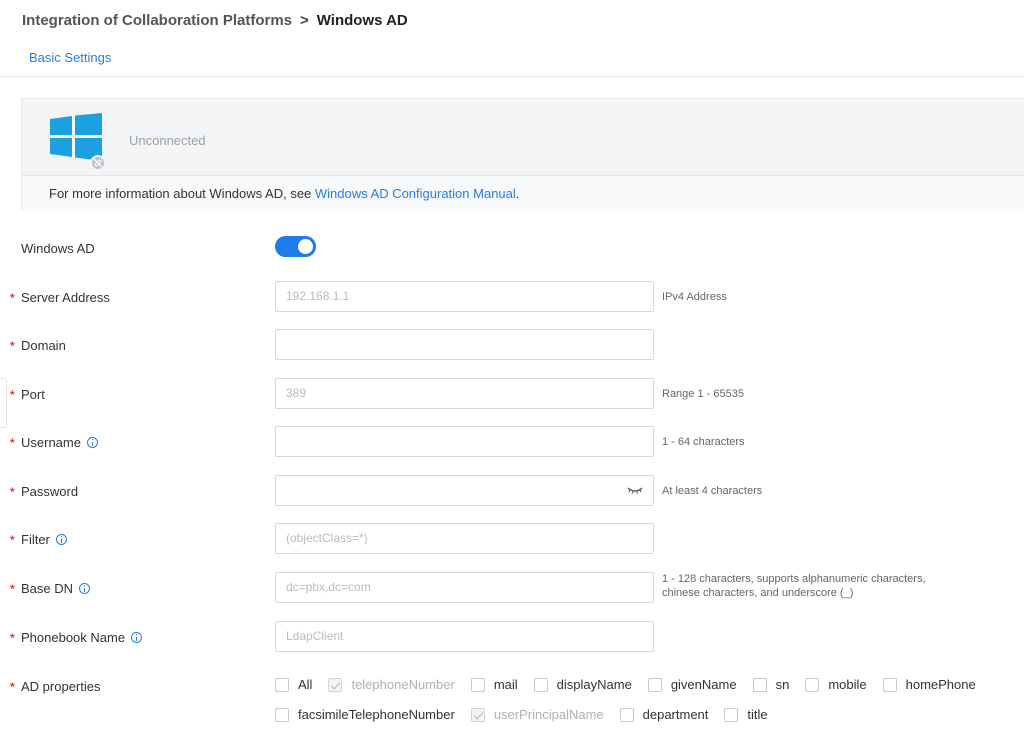 Image resolution: width=1024 pixels, height=734 pixels. Describe the element at coordinates (675, 714) in the screenshot. I see `checkbox-label: department` at that location.